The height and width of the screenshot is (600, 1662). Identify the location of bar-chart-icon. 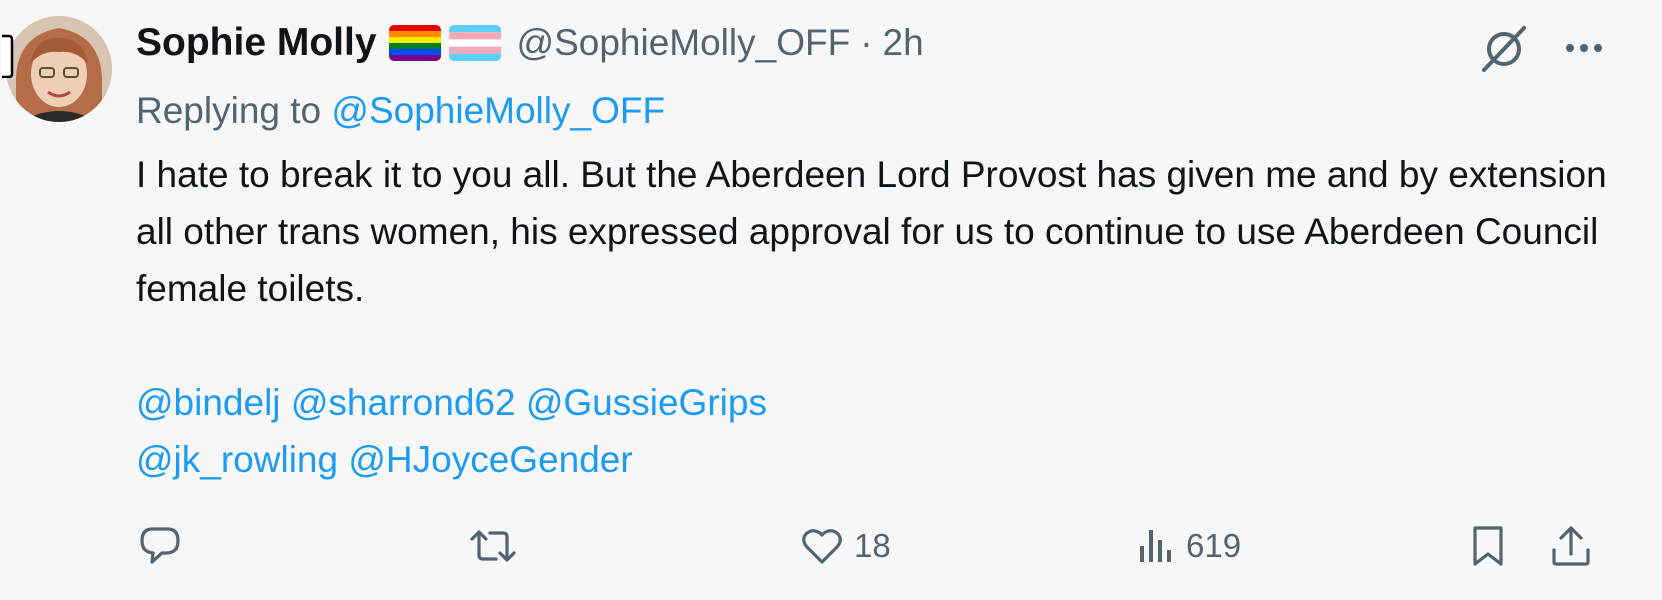
(1156, 546).